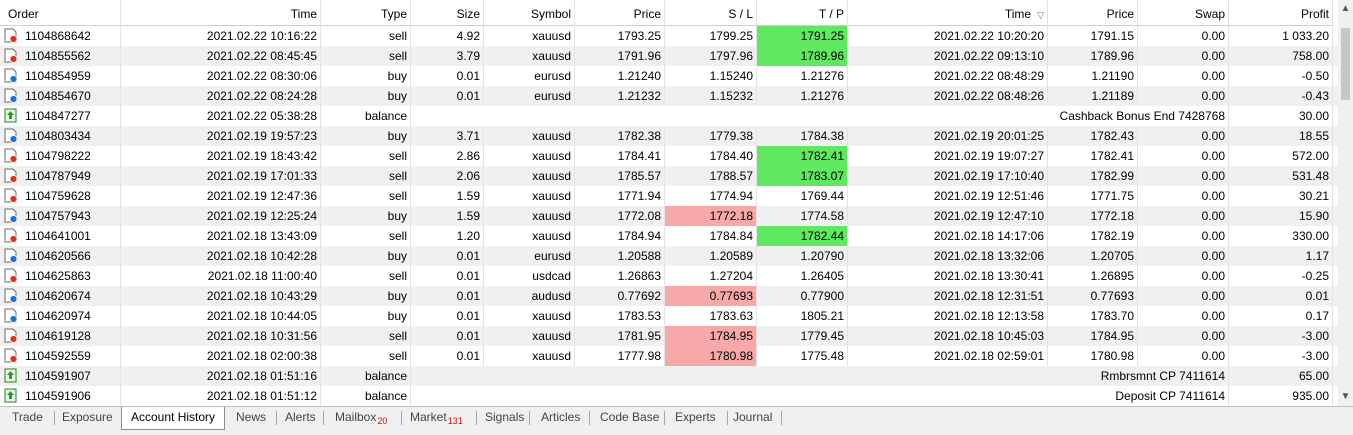 This screenshot has width=1353, height=435. What do you see at coordinates (300, 419) in the screenshot?
I see `tab-alerts: Alerts` at bounding box center [300, 419].